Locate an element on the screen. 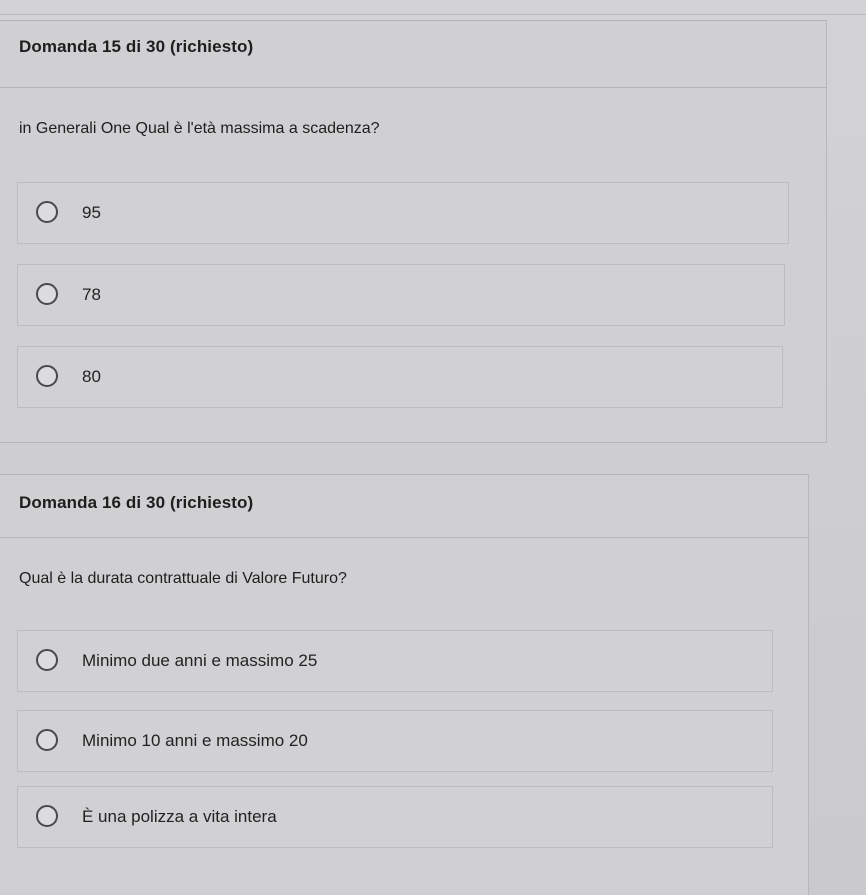 The height and width of the screenshot is (895, 866). question-15-option-95: 95 is located at coordinates (403, 213).